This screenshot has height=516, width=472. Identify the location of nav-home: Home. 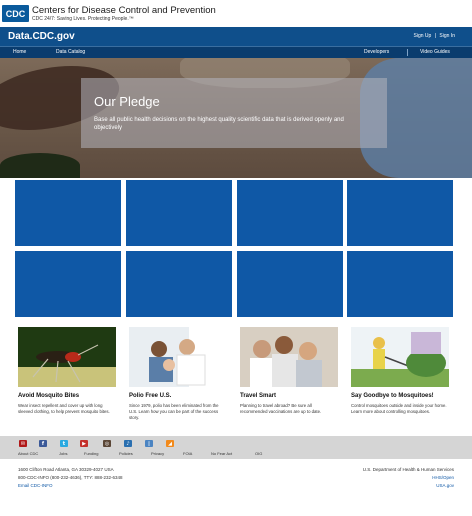
(19, 52).